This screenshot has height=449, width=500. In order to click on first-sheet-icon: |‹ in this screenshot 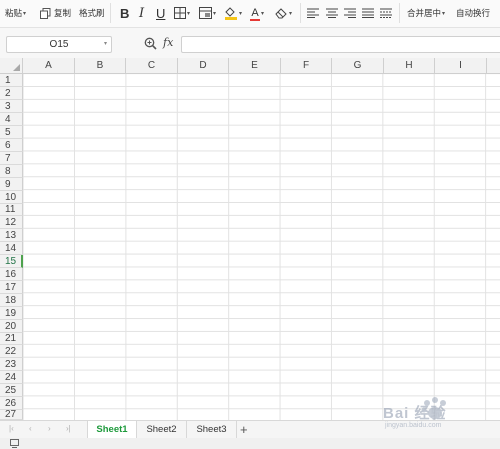, I will do `click(11, 428)`.